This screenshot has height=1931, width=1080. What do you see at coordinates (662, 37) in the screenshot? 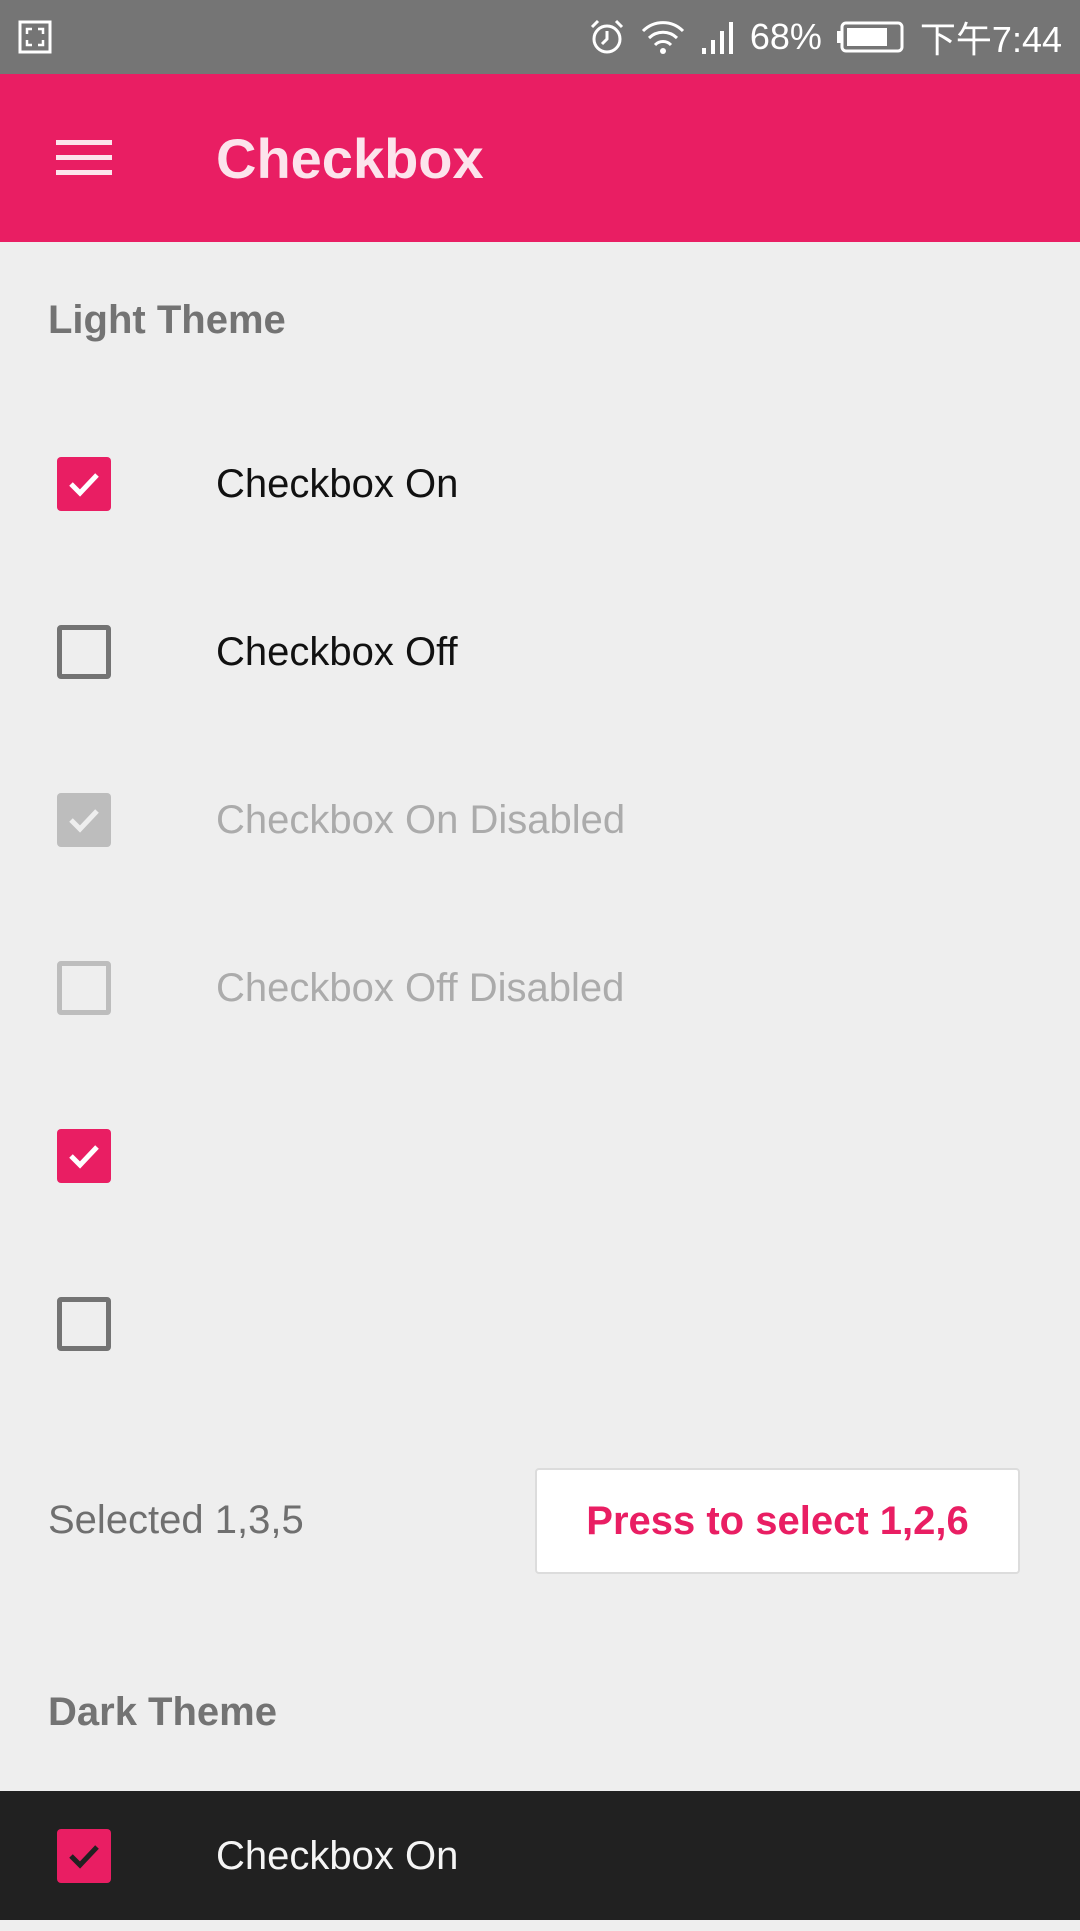
I see `wifi-icon` at bounding box center [662, 37].